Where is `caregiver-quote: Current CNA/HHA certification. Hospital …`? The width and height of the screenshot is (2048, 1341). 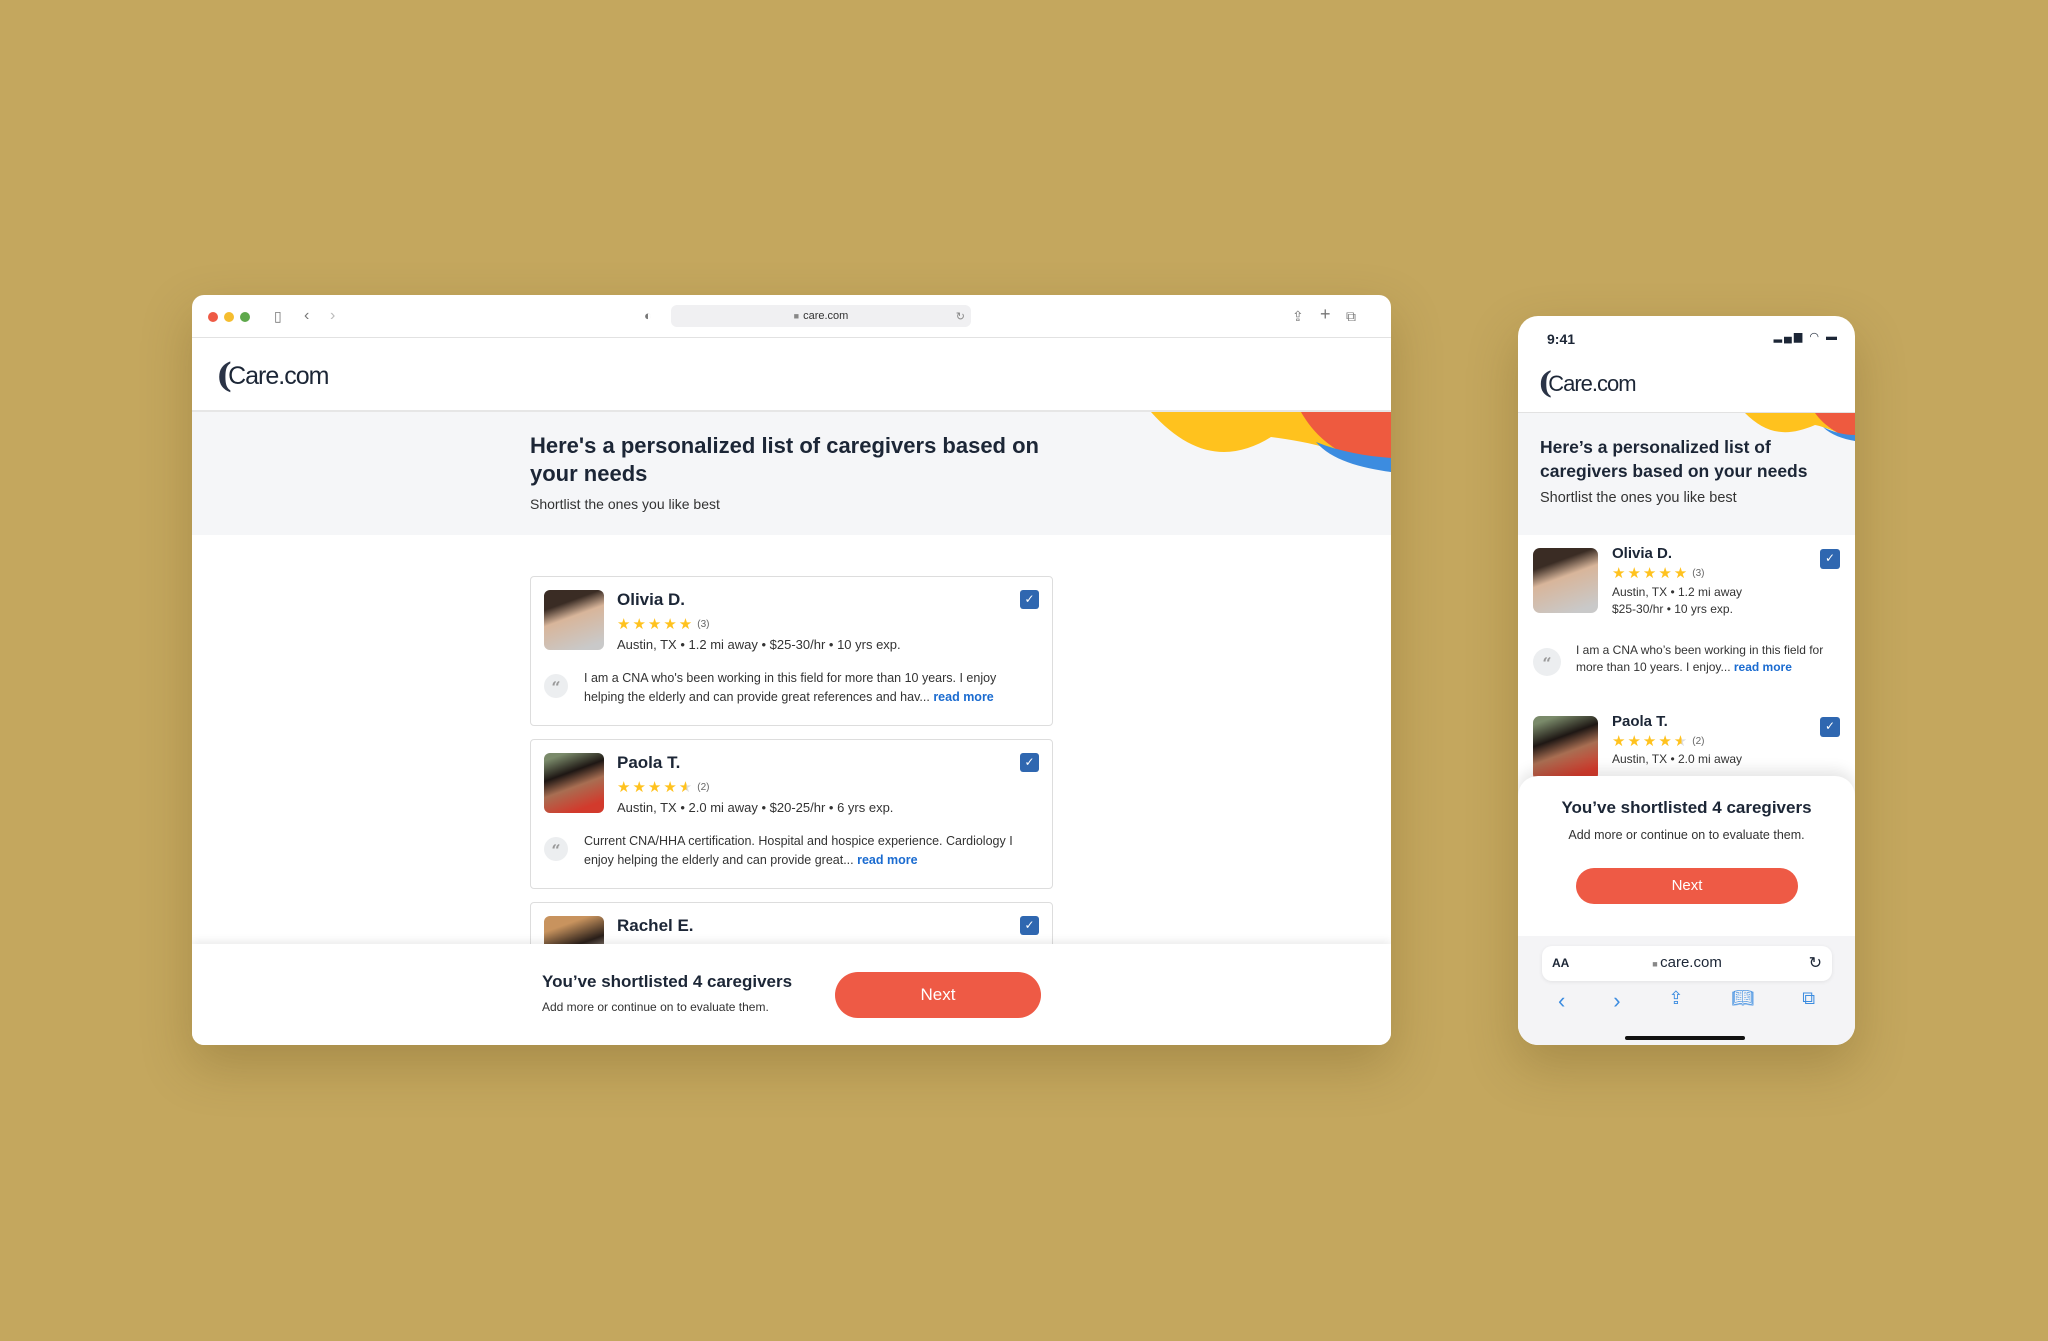
caregiver-quote: Current CNA/HHA certification. Hospital … is located at coordinates (798, 850).